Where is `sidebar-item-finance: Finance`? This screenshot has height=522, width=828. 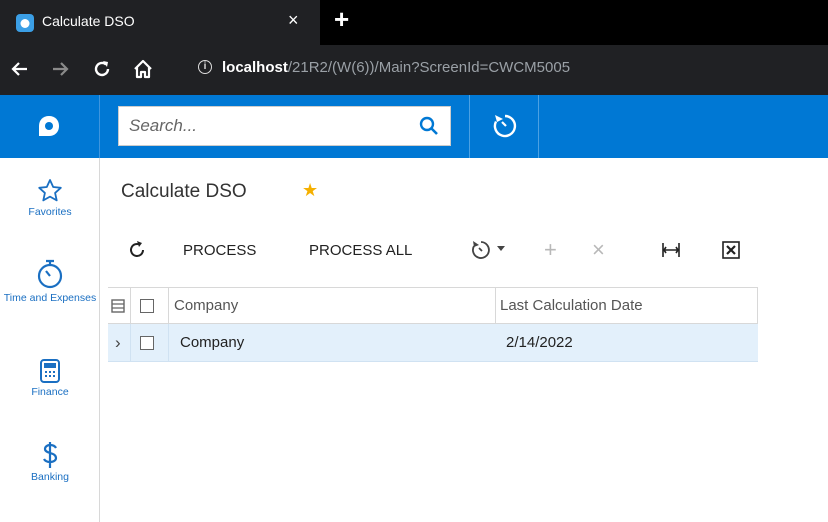
sidebar-item-finance: Finance is located at coordinates (50, 378).